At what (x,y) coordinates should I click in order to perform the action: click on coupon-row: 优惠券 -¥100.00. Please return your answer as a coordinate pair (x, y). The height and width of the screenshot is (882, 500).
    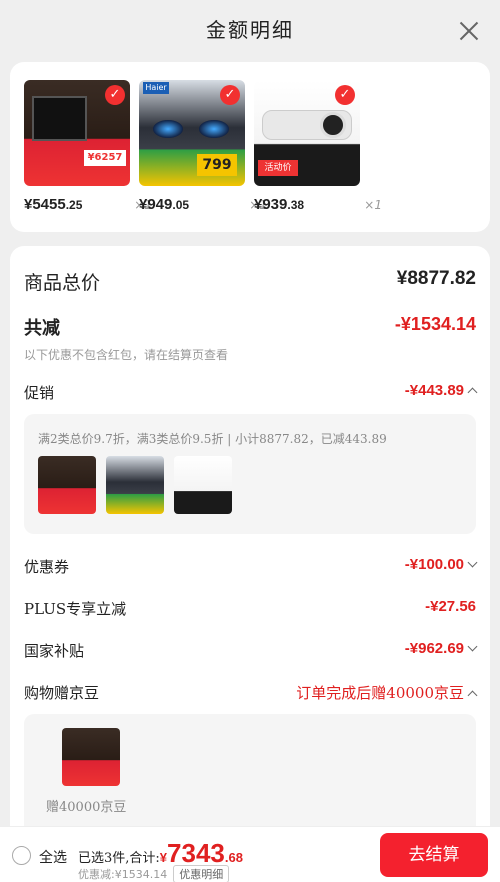
    Looking at the image, I should click on (251, 567).